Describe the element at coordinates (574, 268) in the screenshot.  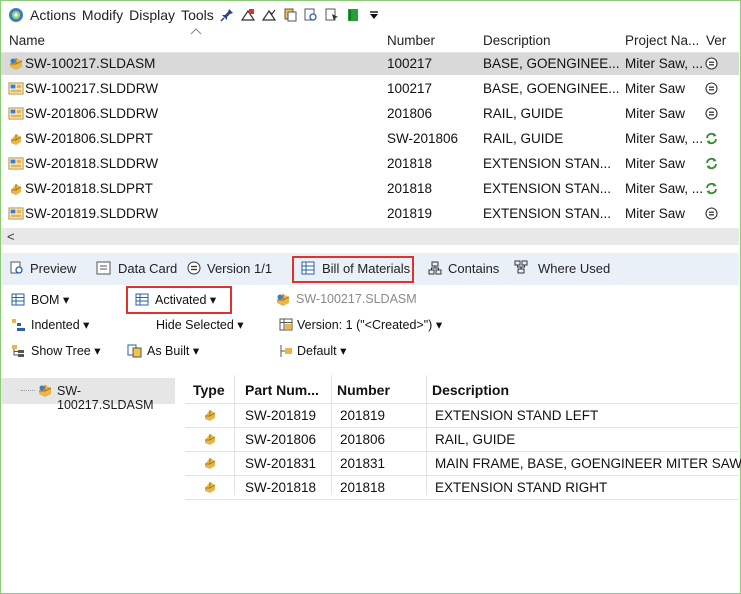
I see `tab-where-used: Where Used` at that location.